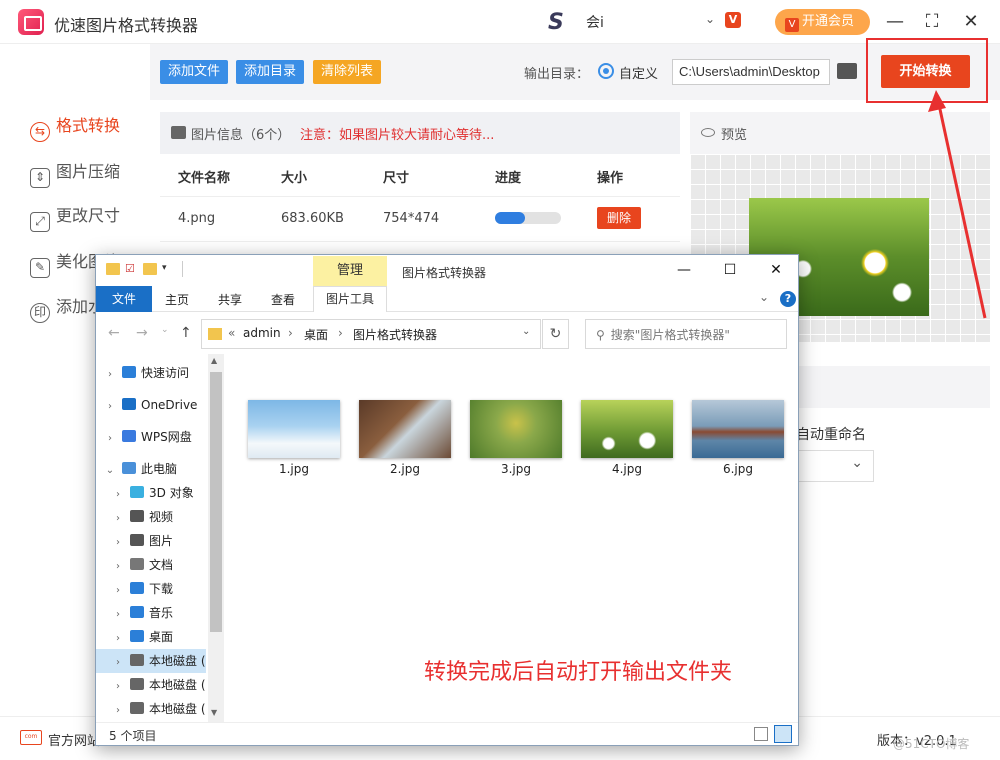  I want to click on search-input: ⚲ 搜索"图片格式转换器", so click(686, 334).